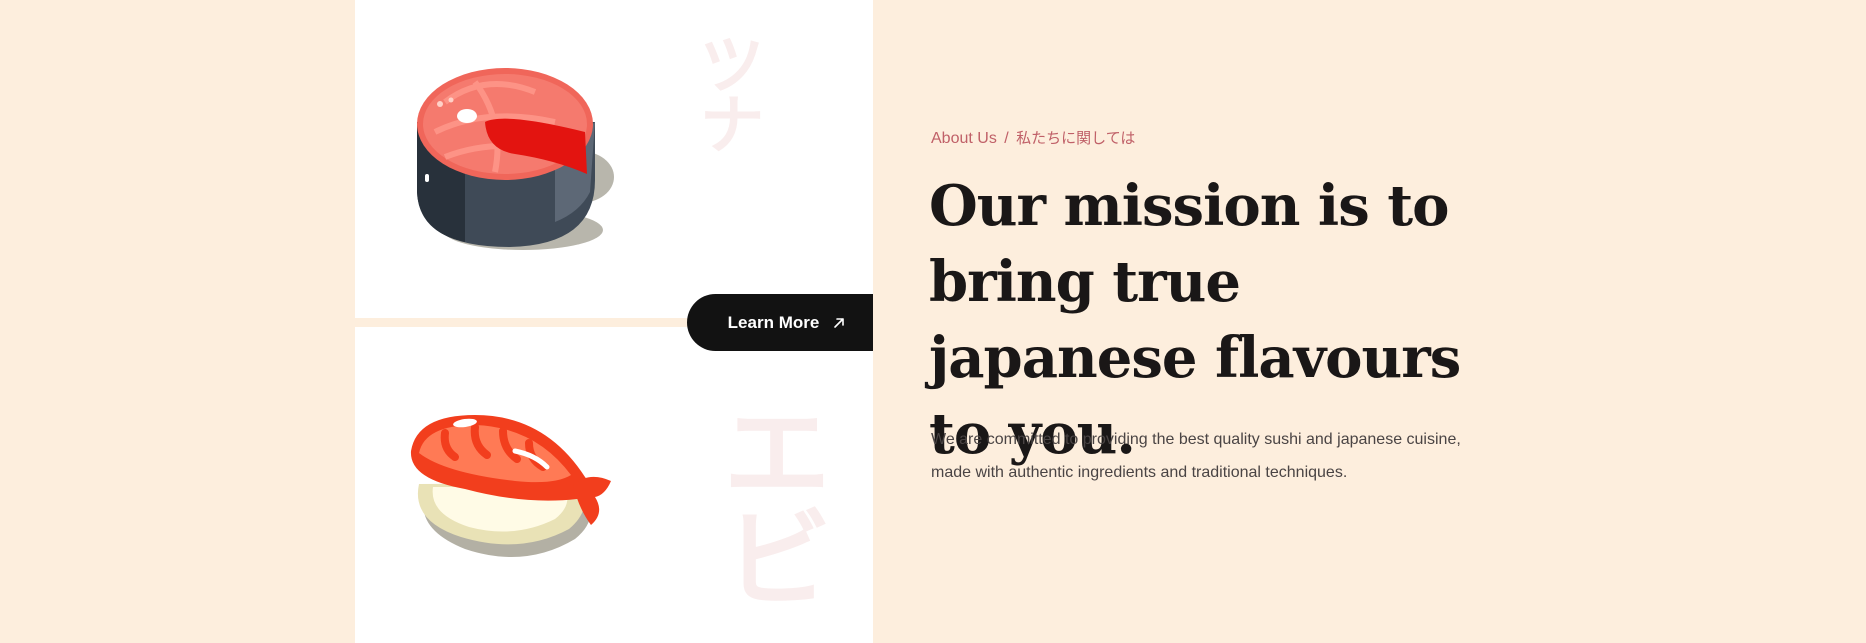 The height and width of the screenshot is (643, 1866). I want to click on learn-more-label: Learn More, so click(773, 322).